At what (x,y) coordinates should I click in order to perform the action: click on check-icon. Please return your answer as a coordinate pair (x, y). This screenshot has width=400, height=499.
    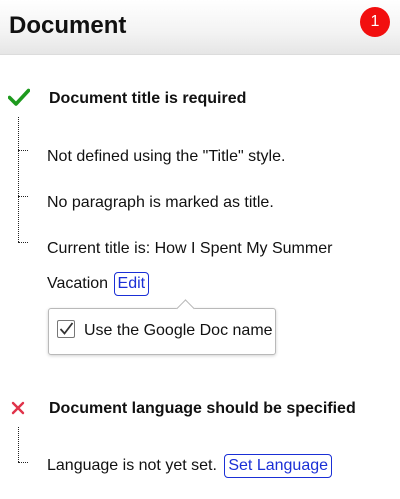
    Looking at the image, I should click on (66, 328).